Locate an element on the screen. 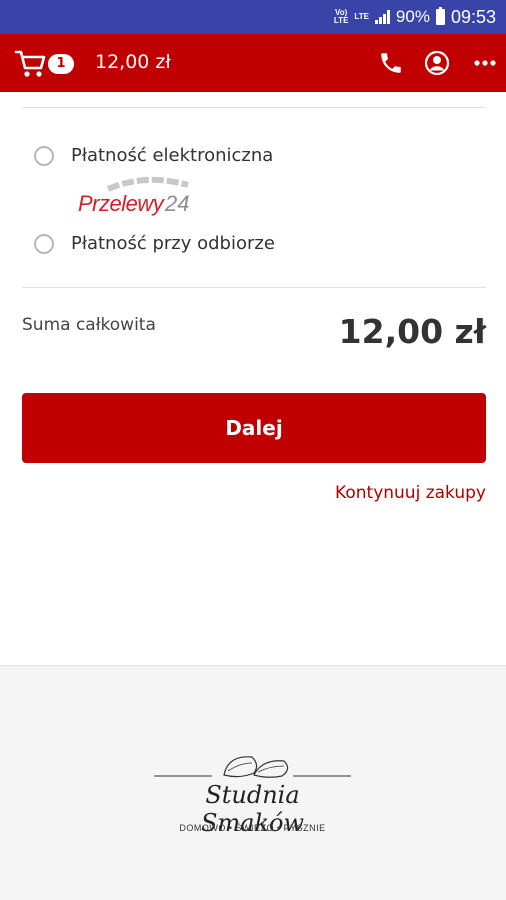  total-value: 12,00 zł is located at coordinates (412, 331).